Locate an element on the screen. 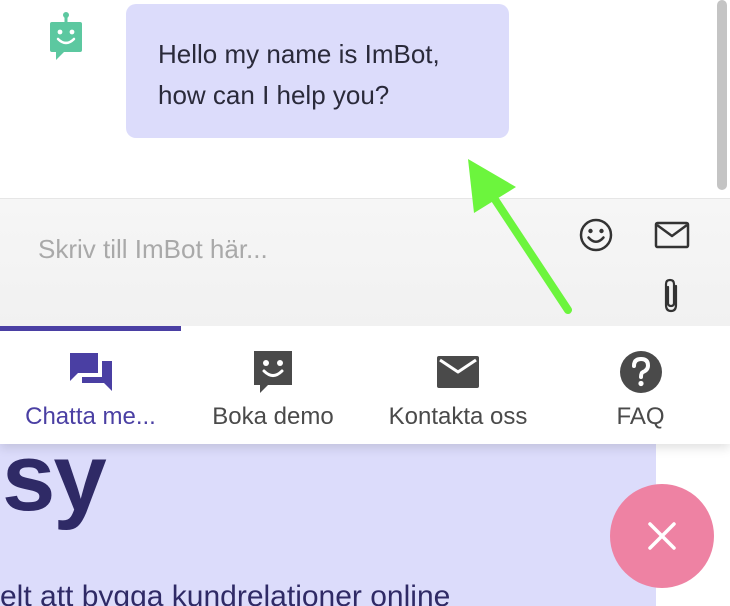  close-button is located at coordinates (662, 536).